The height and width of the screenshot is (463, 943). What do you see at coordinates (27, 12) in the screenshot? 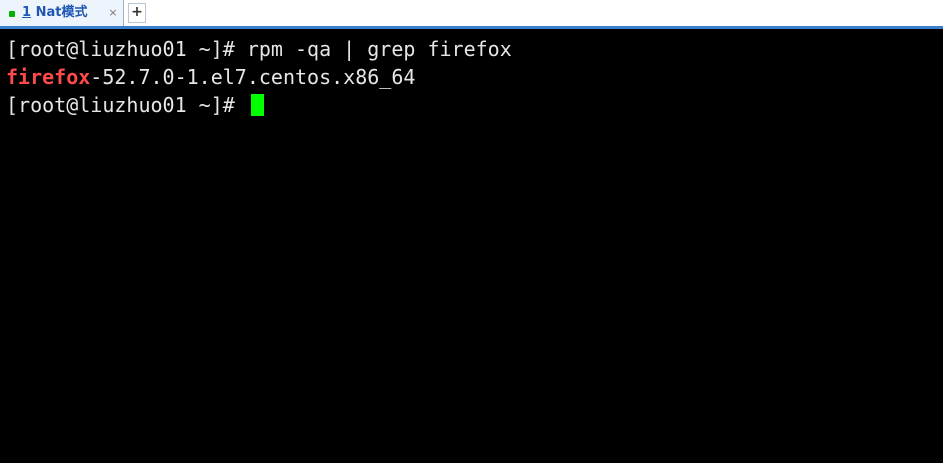
I see `tab-number: 1` at bounding box center [27, 12].